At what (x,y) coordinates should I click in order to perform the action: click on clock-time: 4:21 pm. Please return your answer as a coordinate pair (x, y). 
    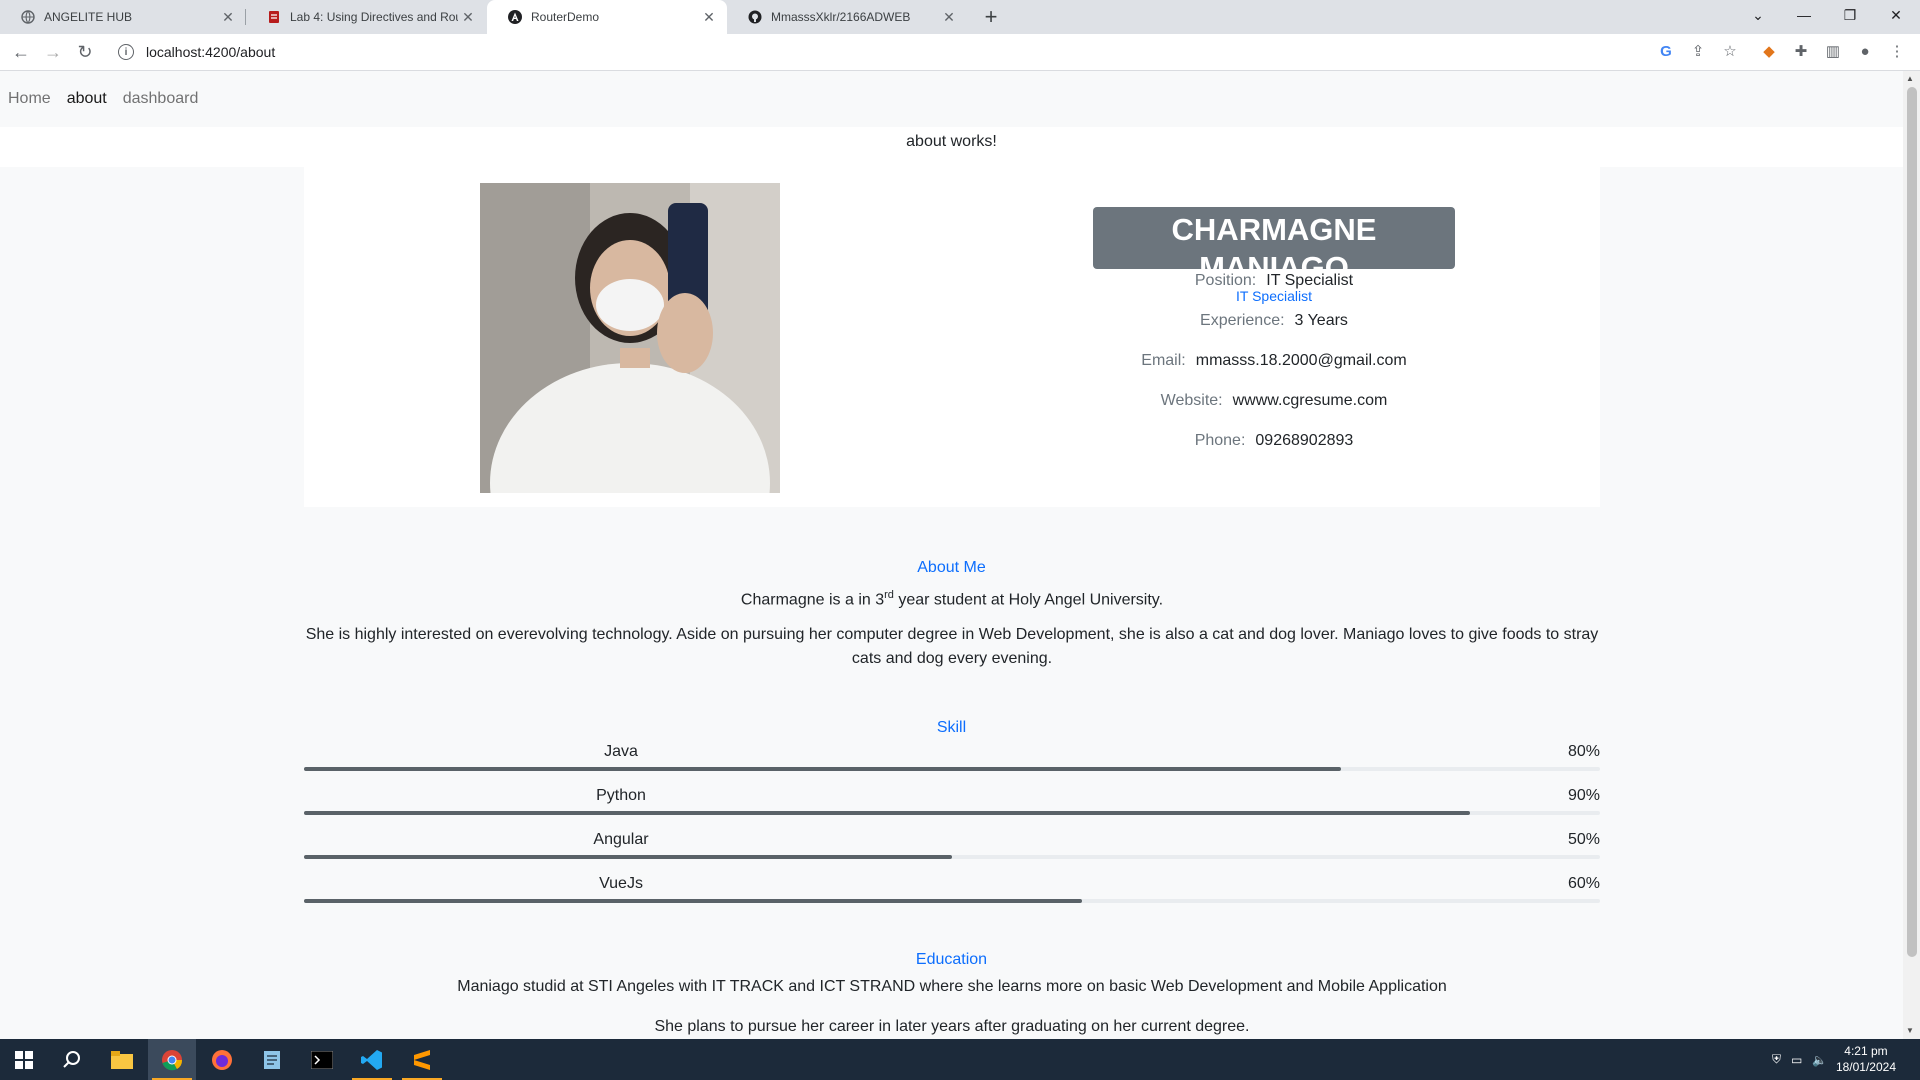
    Looking at the image, I should click on (1866, 1051).